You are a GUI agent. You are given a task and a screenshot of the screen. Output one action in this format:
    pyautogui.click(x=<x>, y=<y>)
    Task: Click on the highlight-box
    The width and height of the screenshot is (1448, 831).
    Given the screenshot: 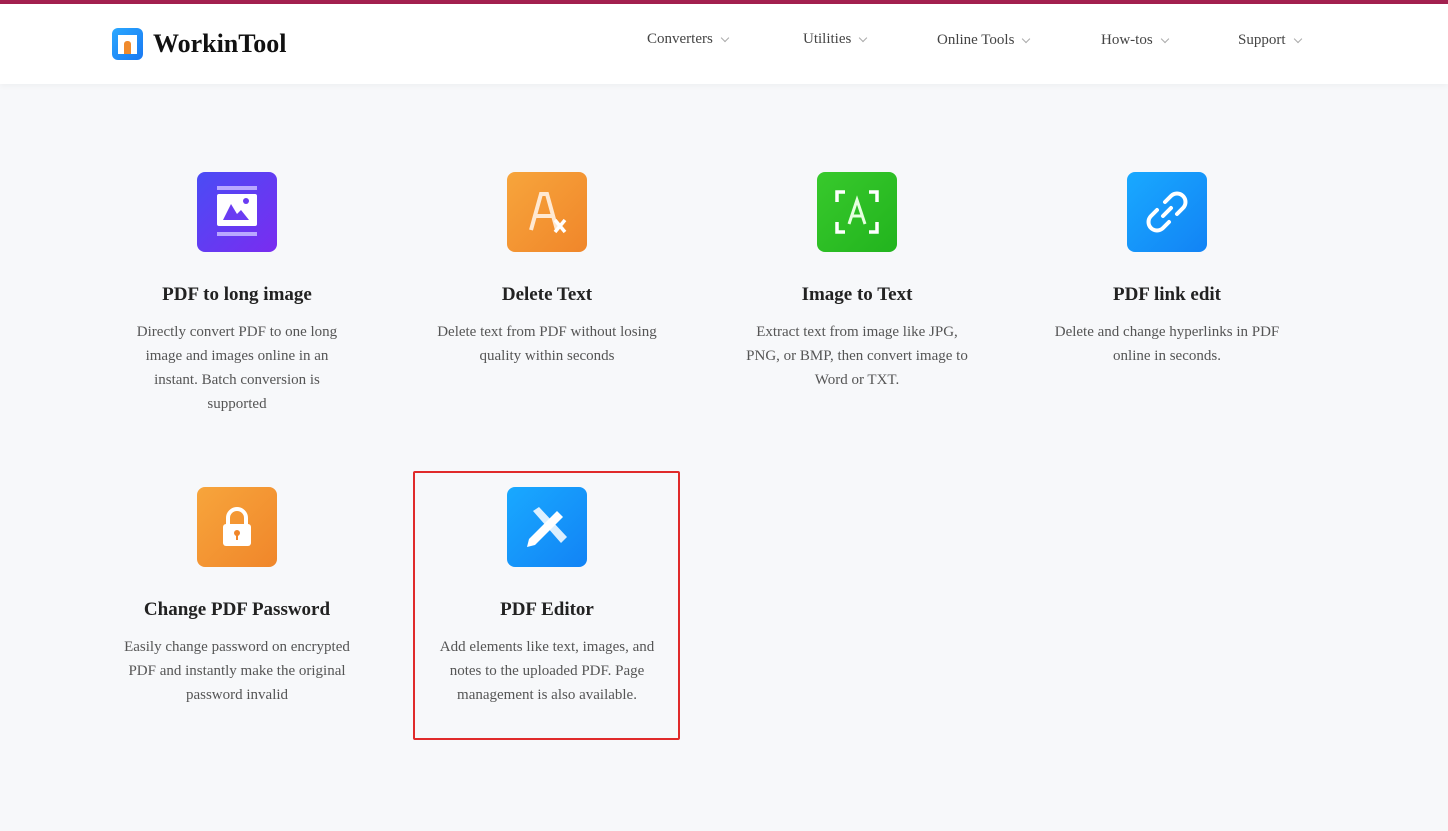 What is the action you would take?
    pyautogui.click(x=546, y=605)
    